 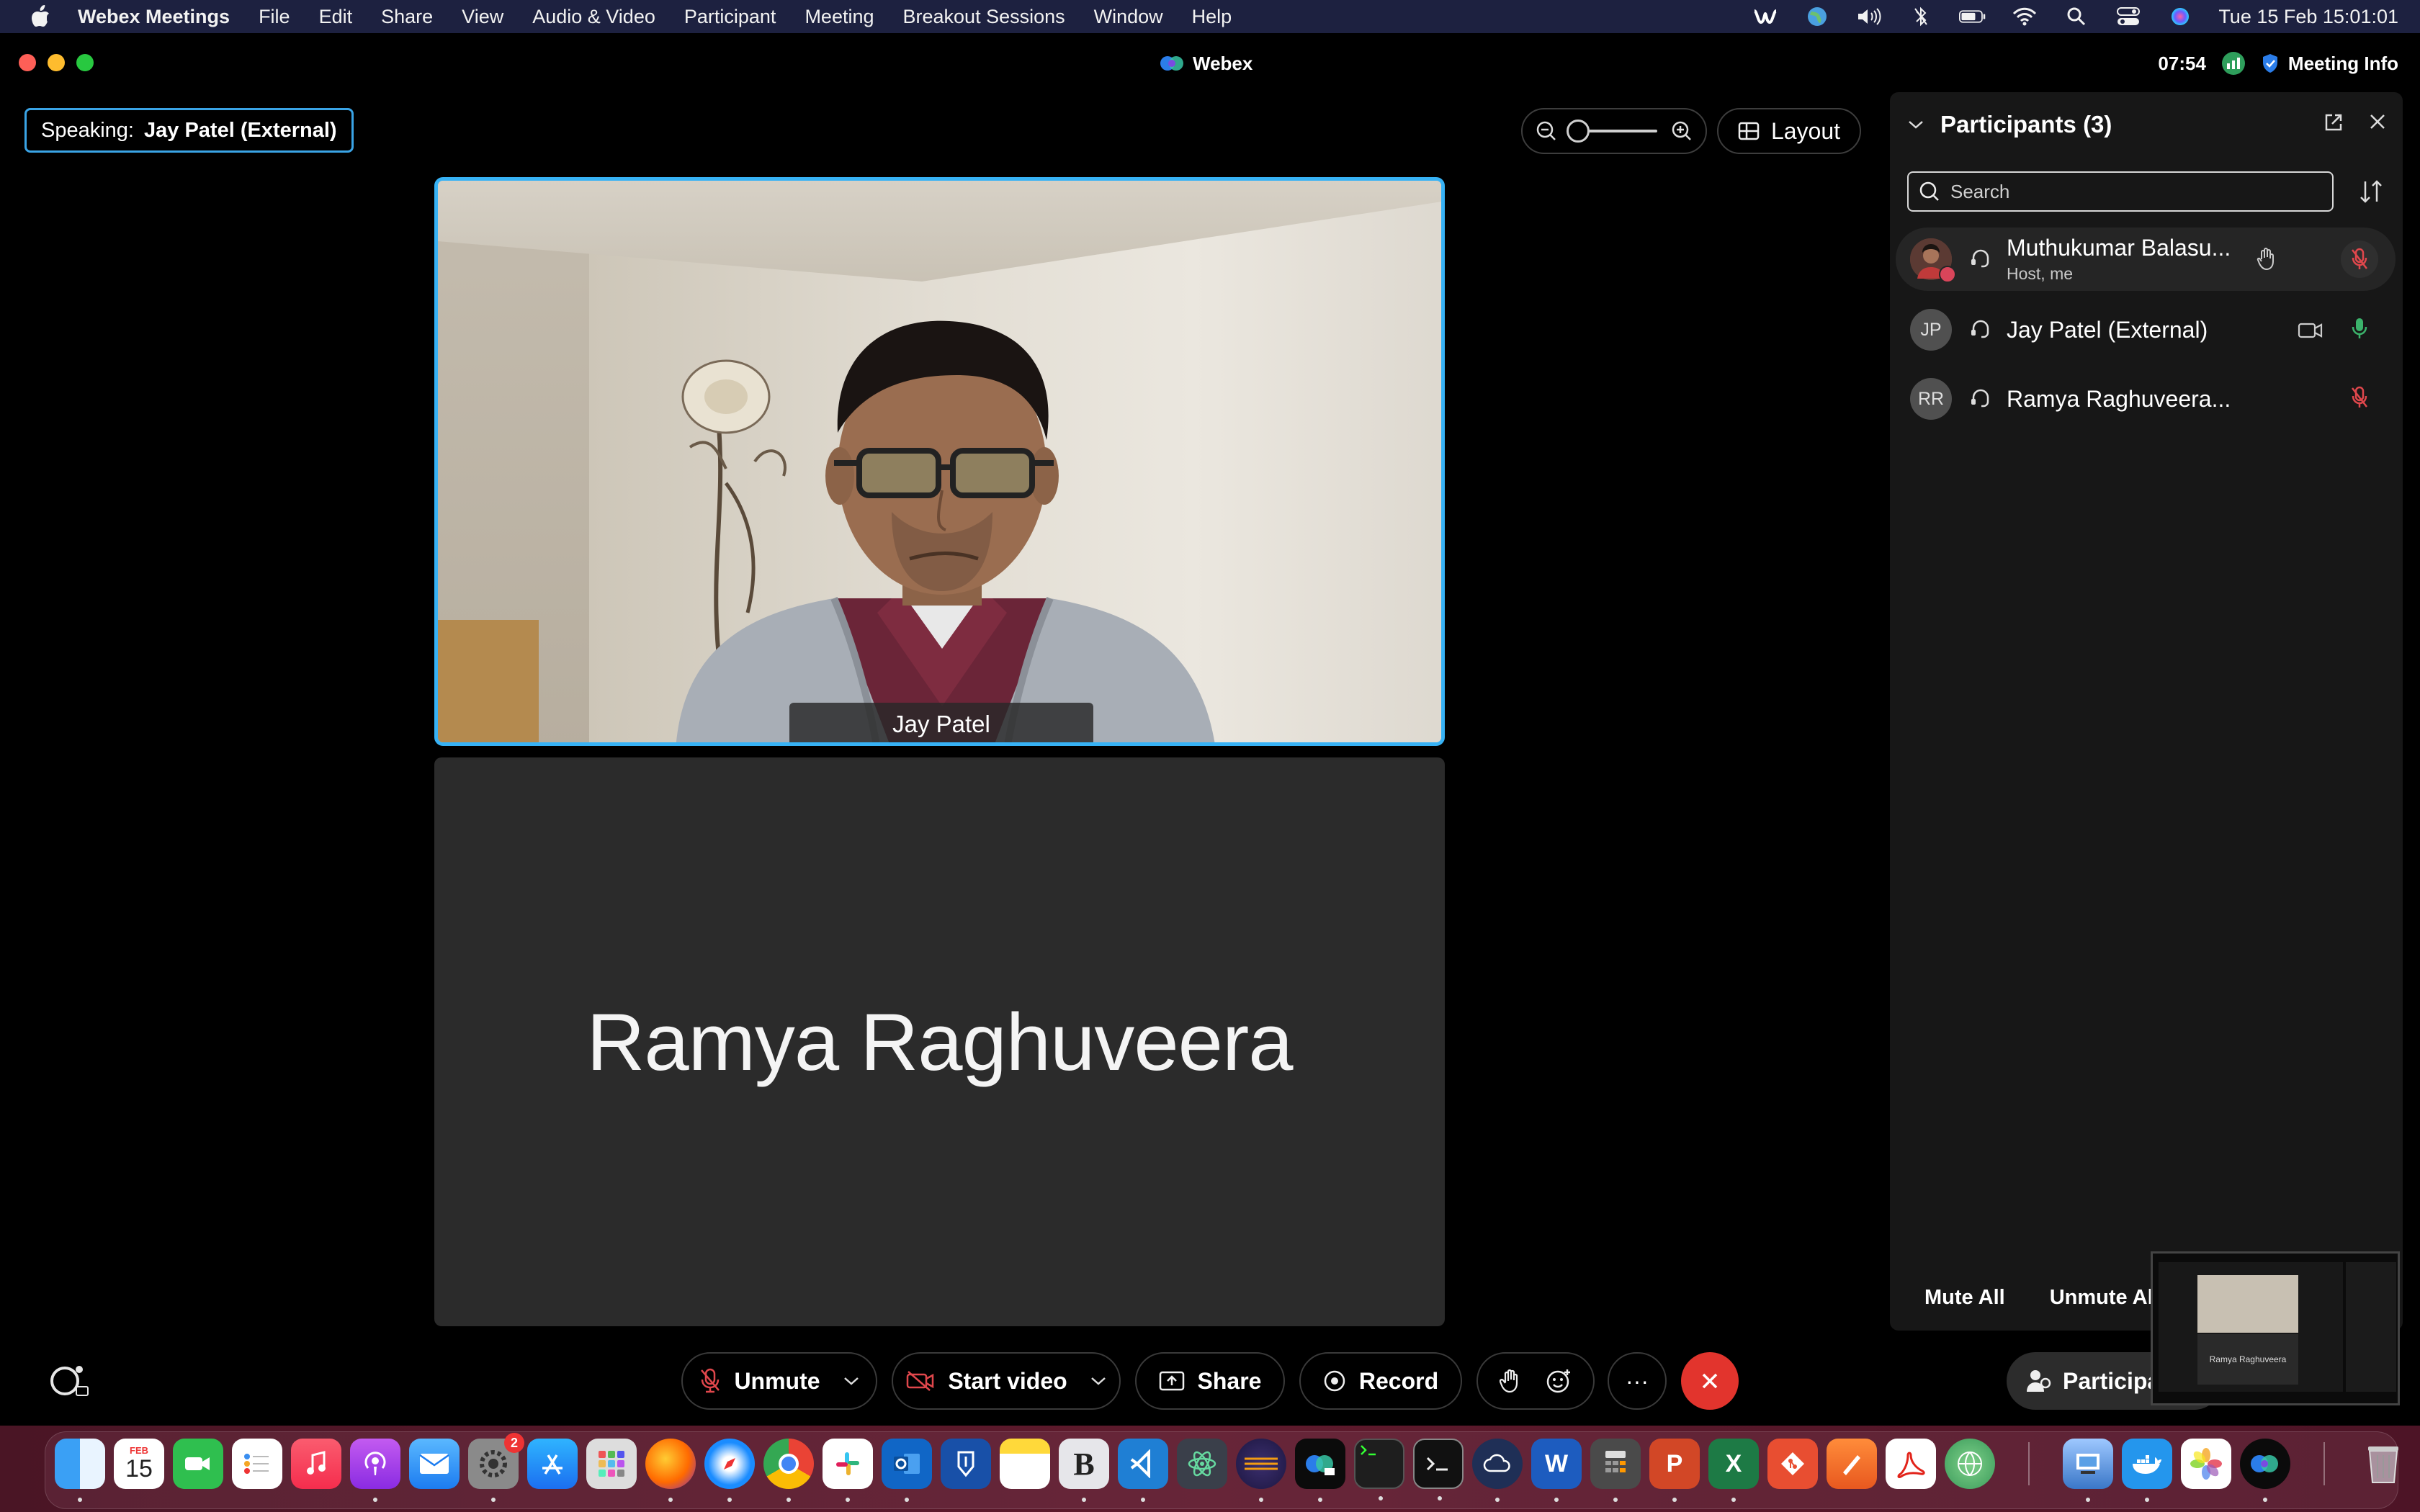 I want to click on sketch-icon, so click(x=1852, y=1464).